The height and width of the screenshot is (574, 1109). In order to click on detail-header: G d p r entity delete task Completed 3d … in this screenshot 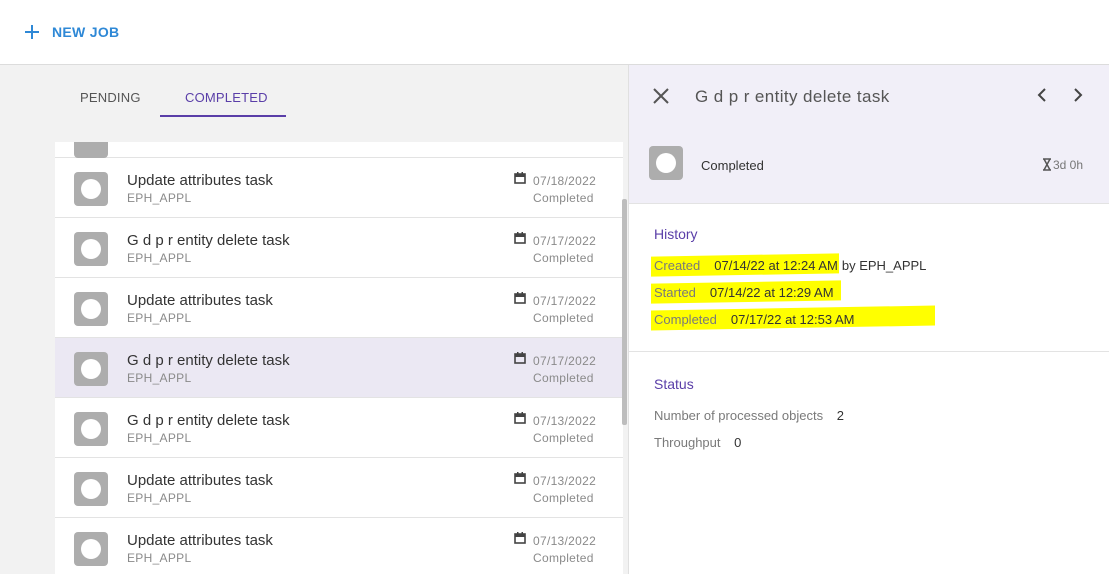, I will do `click(869, 134)`.